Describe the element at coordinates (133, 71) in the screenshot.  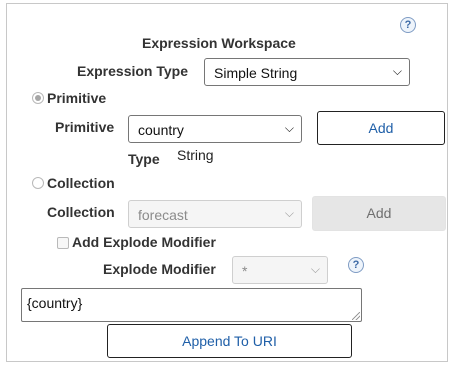
I see `expression-type-label: Expression Type` at that location.